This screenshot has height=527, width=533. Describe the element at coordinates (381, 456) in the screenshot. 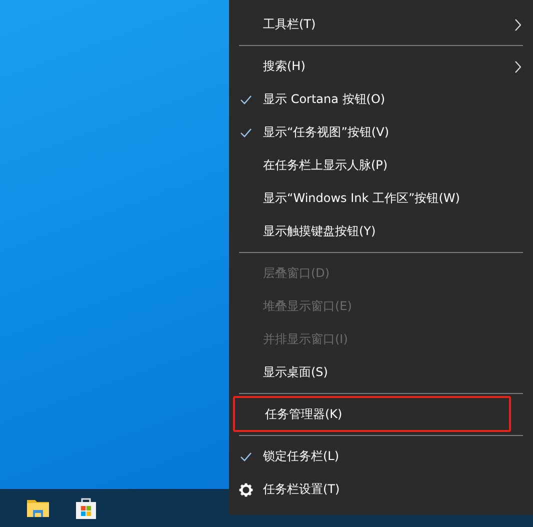

I see `menu-item: 锁定任务栏(L)` at that location.